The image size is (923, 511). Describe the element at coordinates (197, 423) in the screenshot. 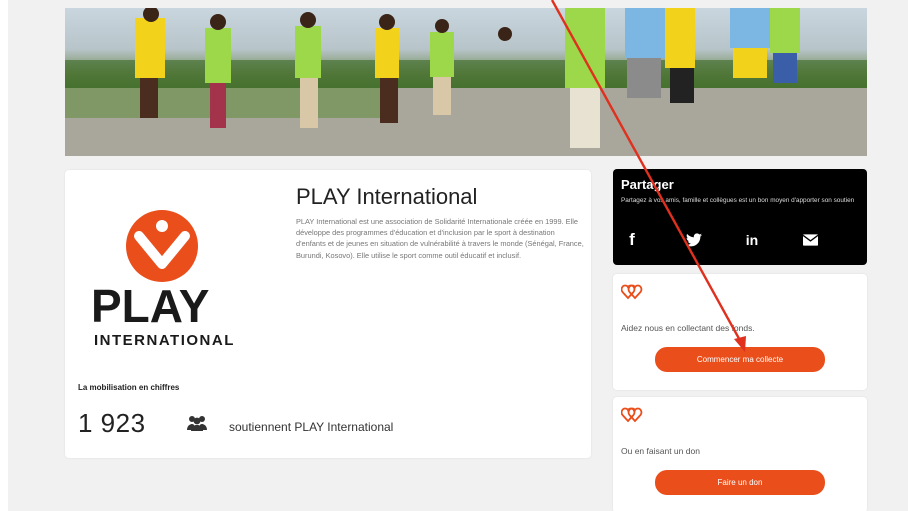

I see `people-icon` at that location.